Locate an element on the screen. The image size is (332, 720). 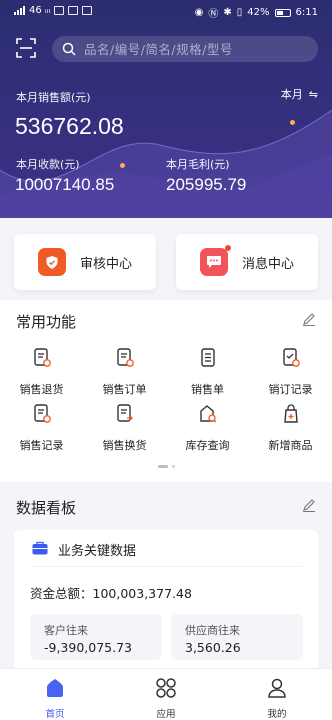
add-product-icon is located at coordinates (290, 413).